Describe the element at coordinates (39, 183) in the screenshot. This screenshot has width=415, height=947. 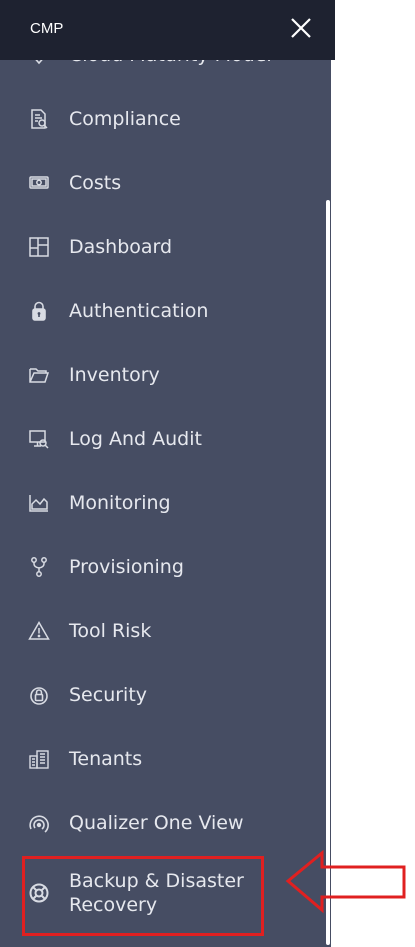
I see `costs-icon` at that location.